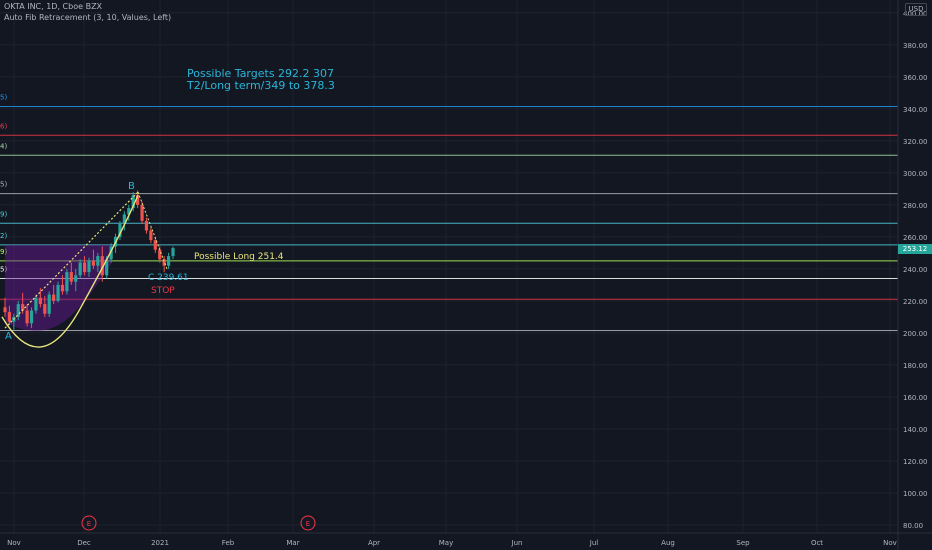 Image resolution: width=932 pixels, height=550 pixels. Describe the element at coordinates (915, 206) in the screenshot. I see `y-tick-label: 280.00` at that location.